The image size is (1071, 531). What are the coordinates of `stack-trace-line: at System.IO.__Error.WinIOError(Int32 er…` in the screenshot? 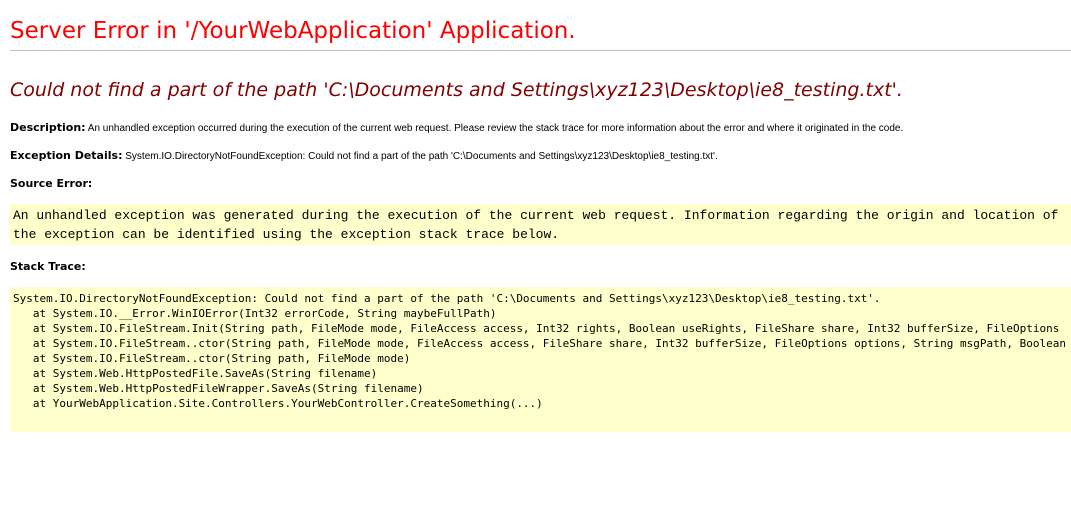 It's located at (255, 313).